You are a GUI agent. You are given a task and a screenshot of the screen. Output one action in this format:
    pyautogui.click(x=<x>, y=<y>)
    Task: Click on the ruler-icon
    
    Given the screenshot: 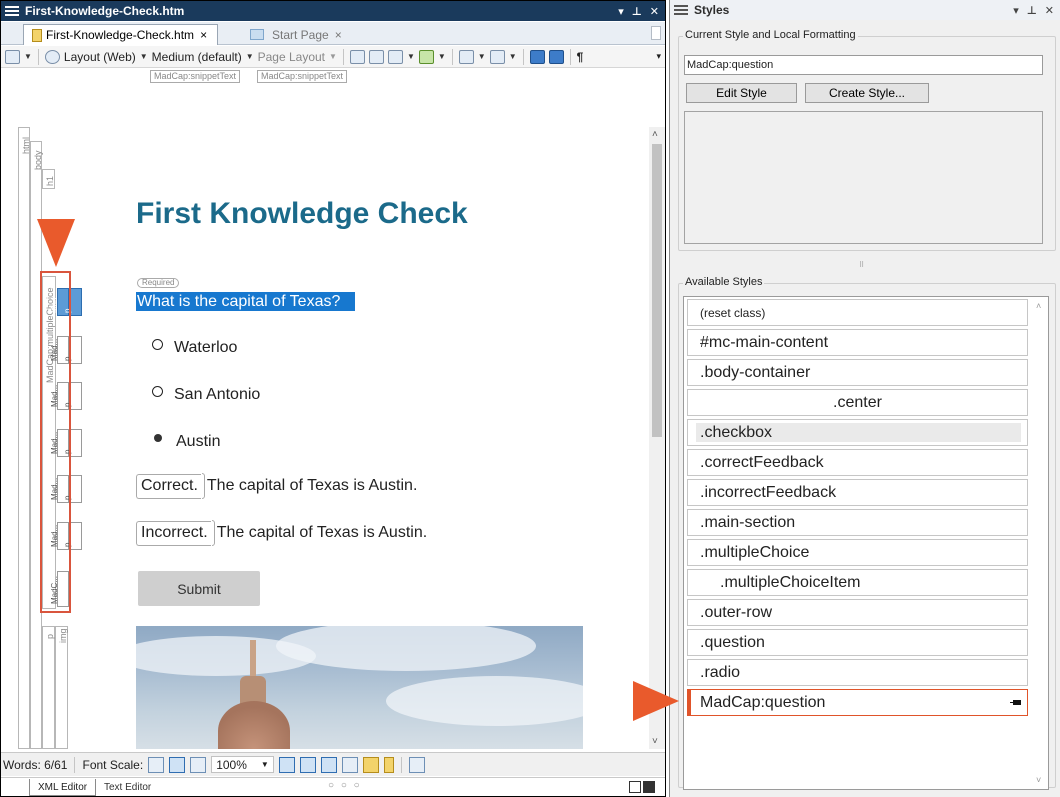 What is the action you would take?
    pyautogui.click(x=370, y=764)
    